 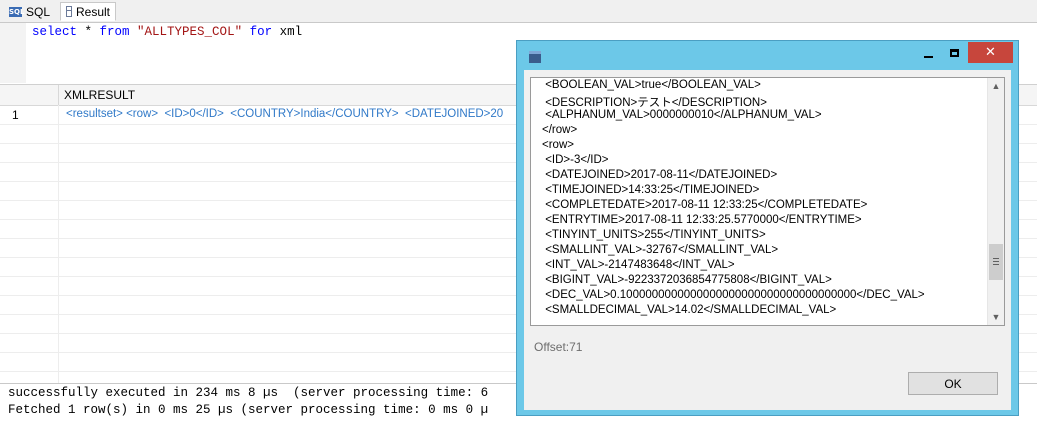 What do you see at coordinates (660, 250) in the screenshot?
I see `xml-line: <SMALLINT_VAL>-32767</SMALLINT_VAL>` at bounding box center [660, 250].